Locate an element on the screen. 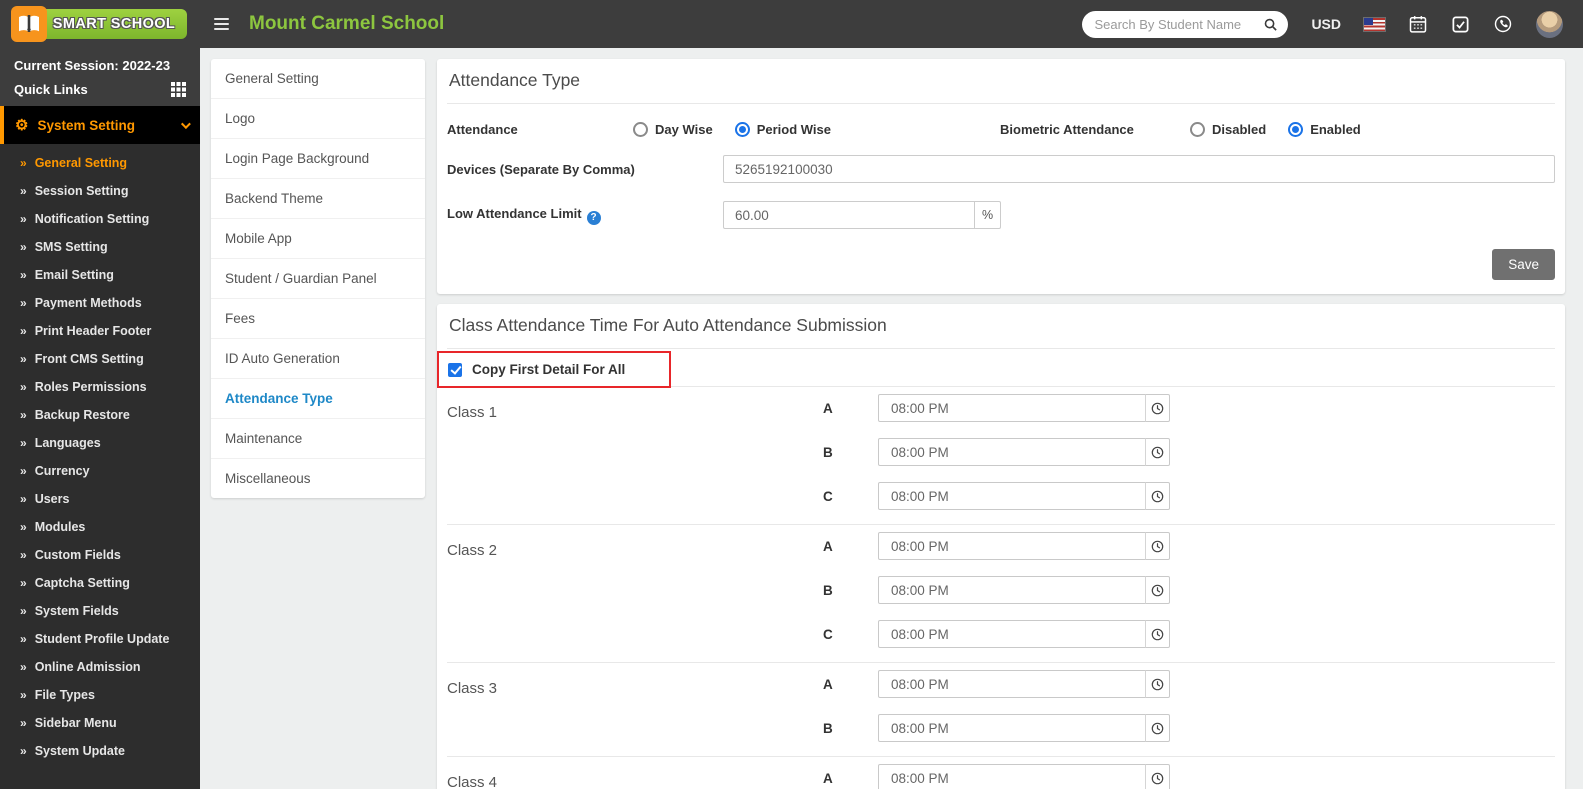 The width and height of the screenshot is (1583, 789). sidebar-section-system-setting: ⚙ System Setting is located at coordinates (100, 125).